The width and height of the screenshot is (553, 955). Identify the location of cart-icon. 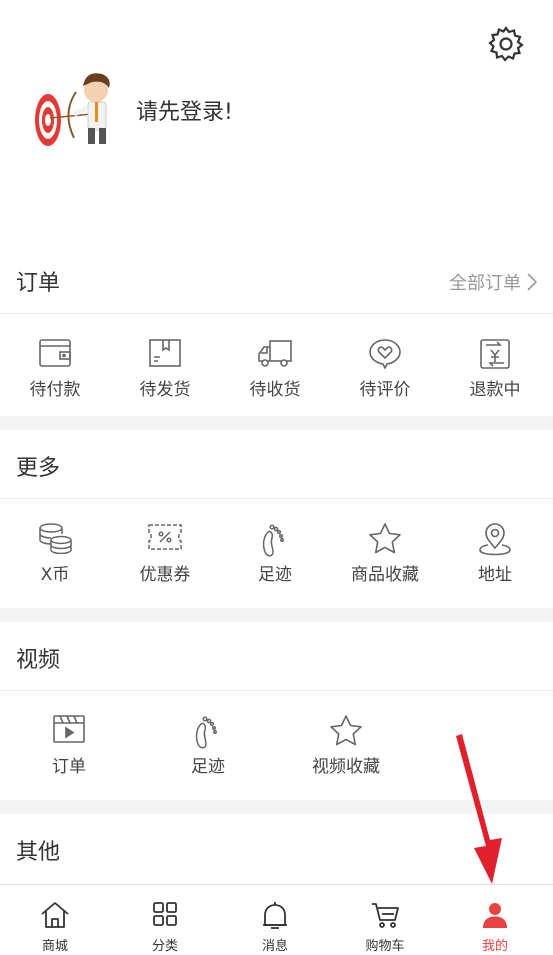
(385, 915).